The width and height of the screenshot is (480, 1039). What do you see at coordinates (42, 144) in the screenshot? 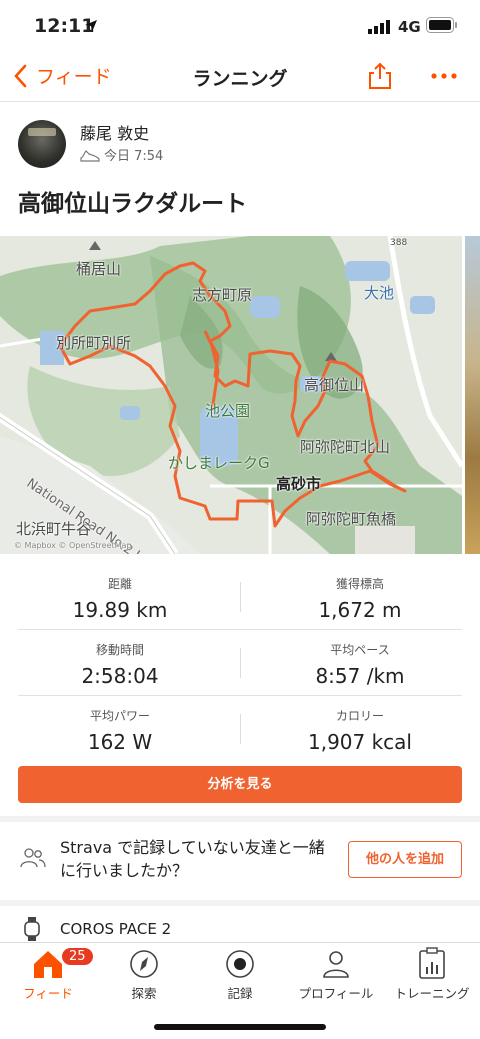
I see `avatar` at bounding box center [42, 144].